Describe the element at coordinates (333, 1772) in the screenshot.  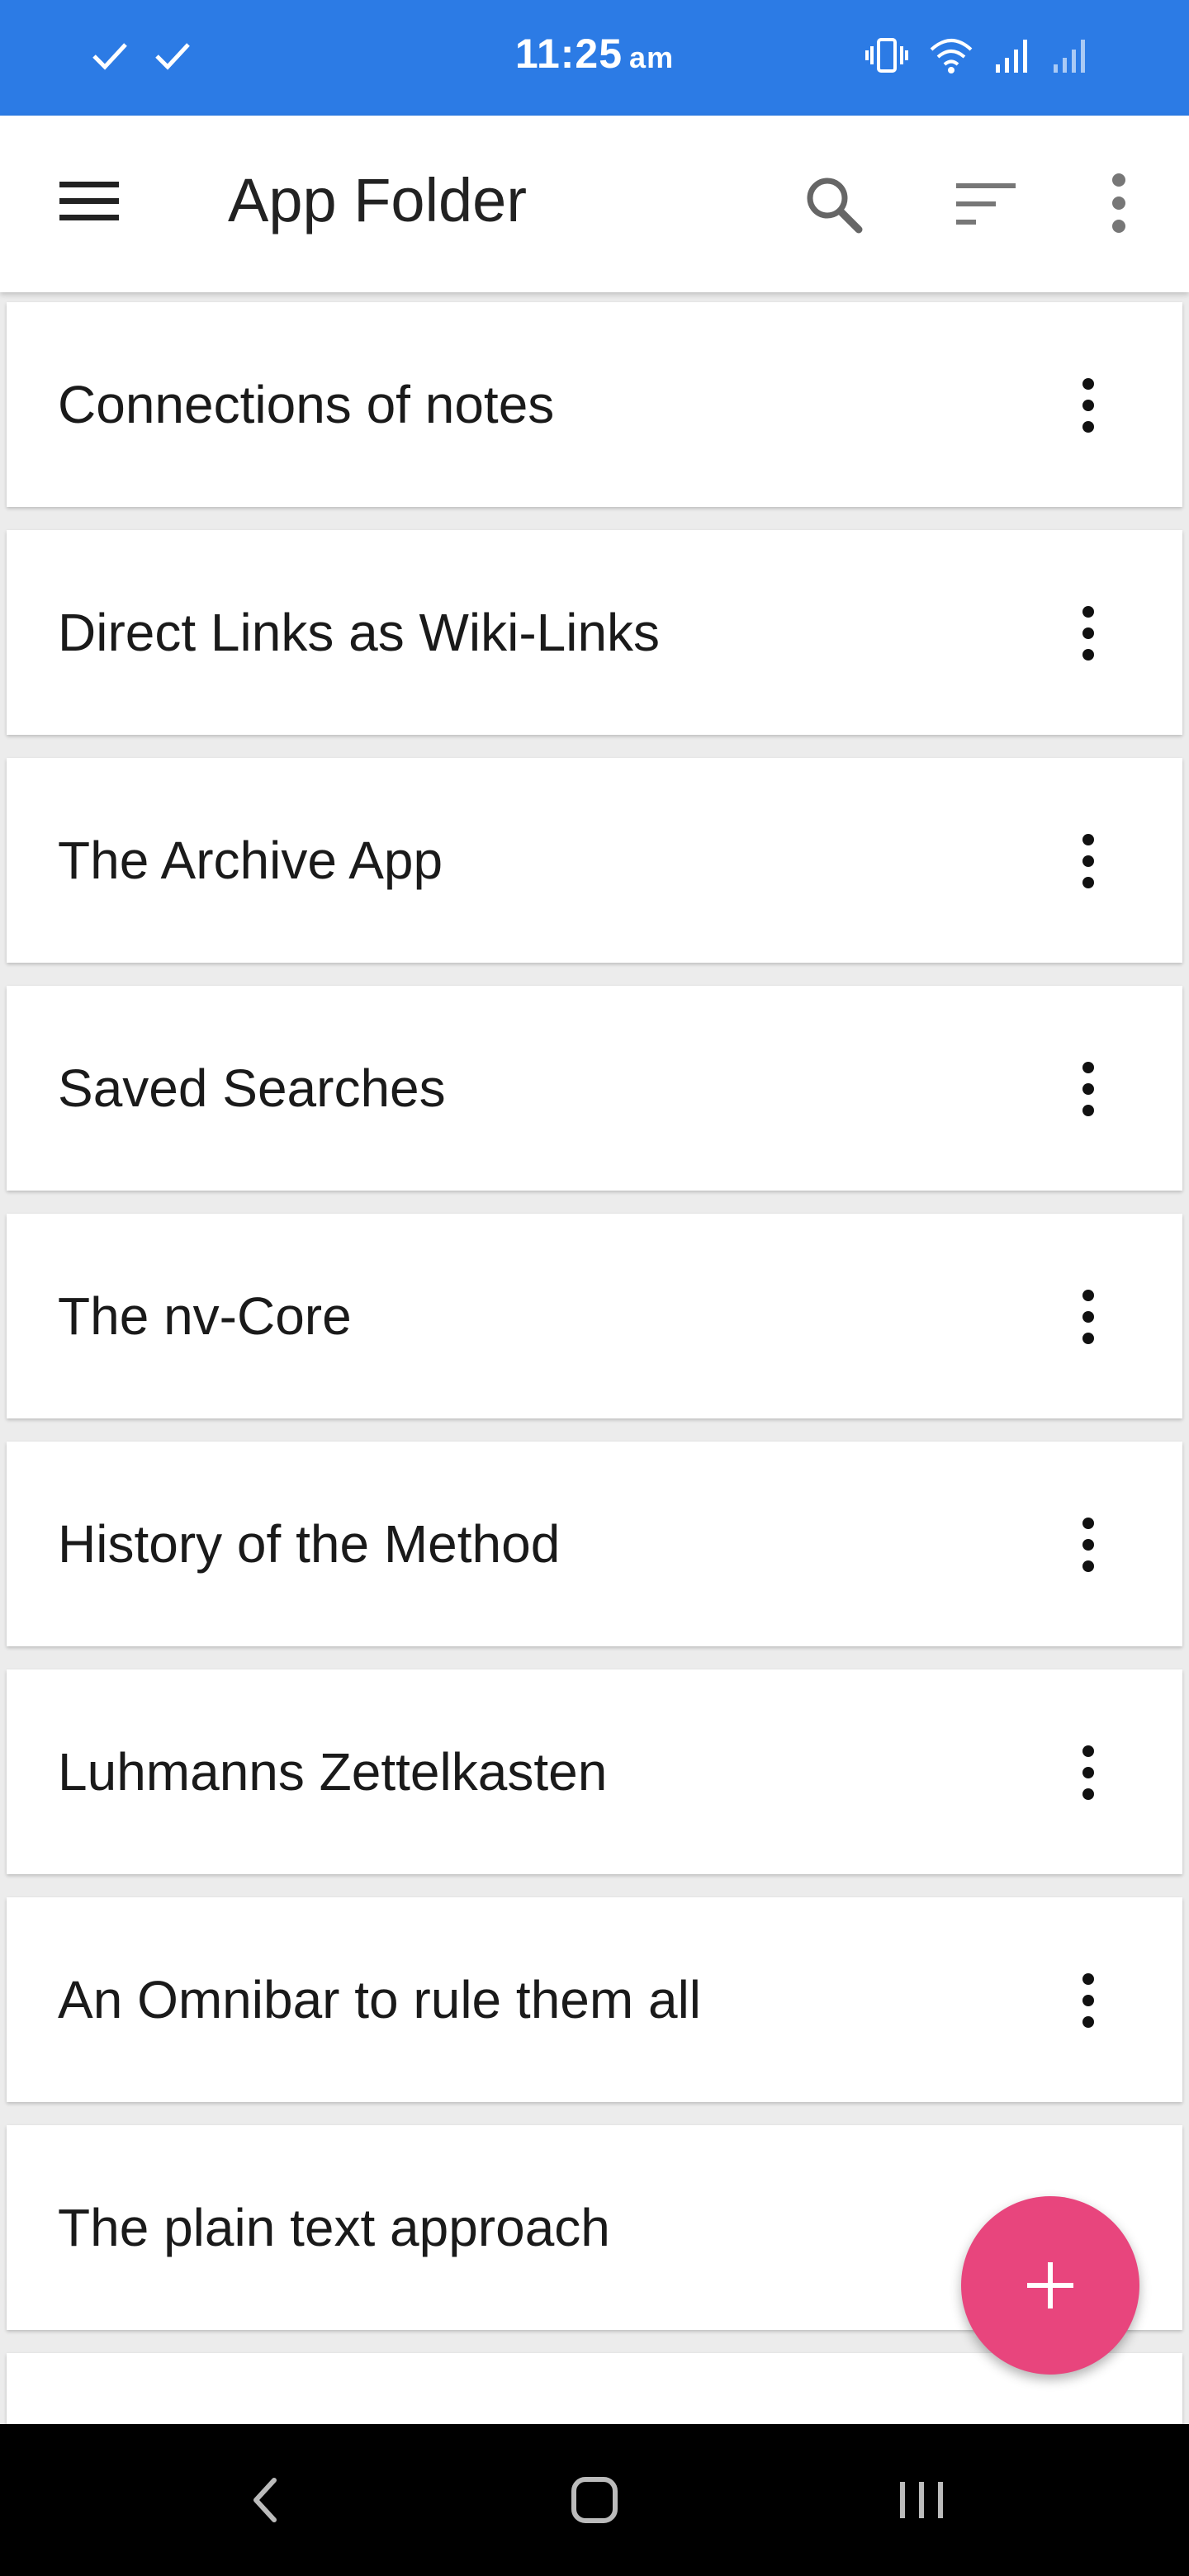
I see `note-title: Luhmanns Zettelkasten` at that location.